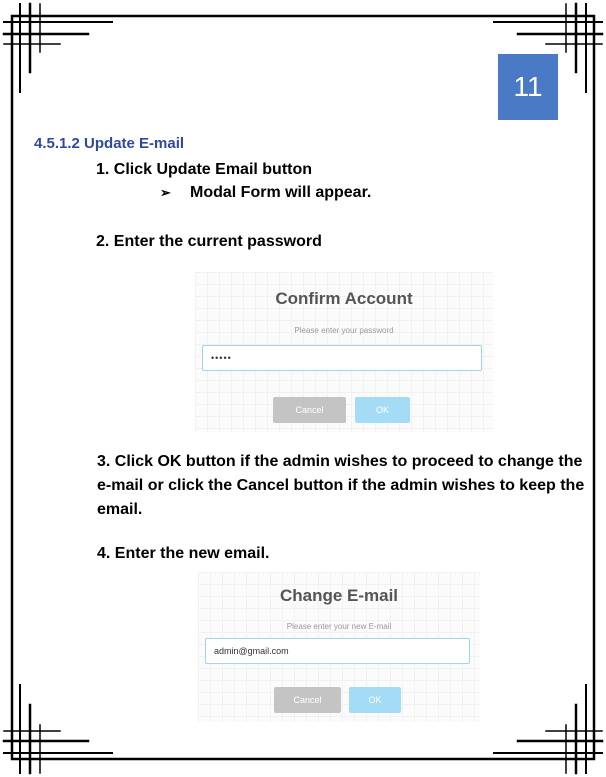  What do you see at coordinates (342, 358) in the screenshot?
I see `password-input` at bounding box center [342, 358].